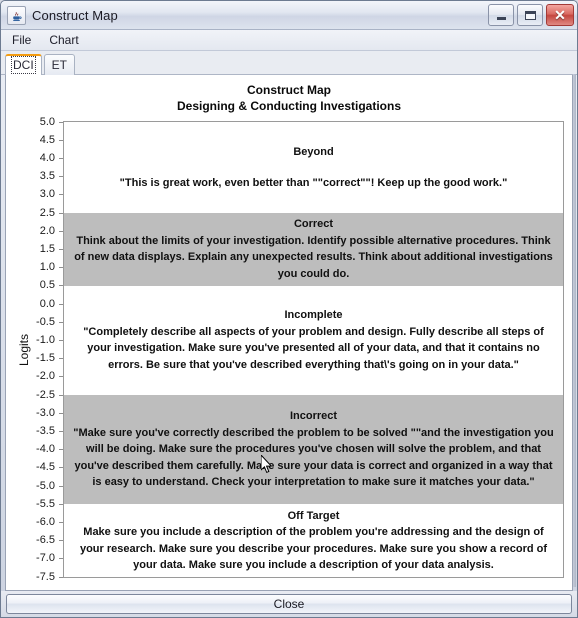 This screenshot has height=618, width=578. Describe the element at coordinates (45, 394) in the screenshot. I see `y-axis-tick-label: -2.5` at that location.